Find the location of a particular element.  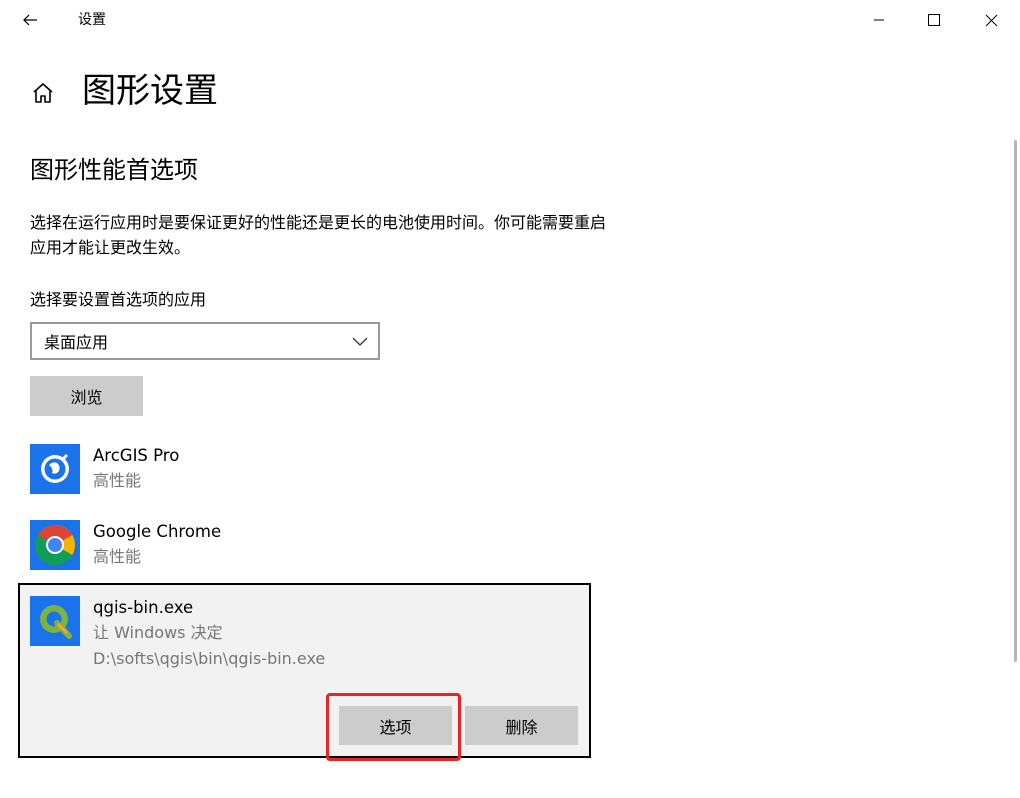

app-type-dropdown: 桌面应用 is located at coordinates (205, 341).